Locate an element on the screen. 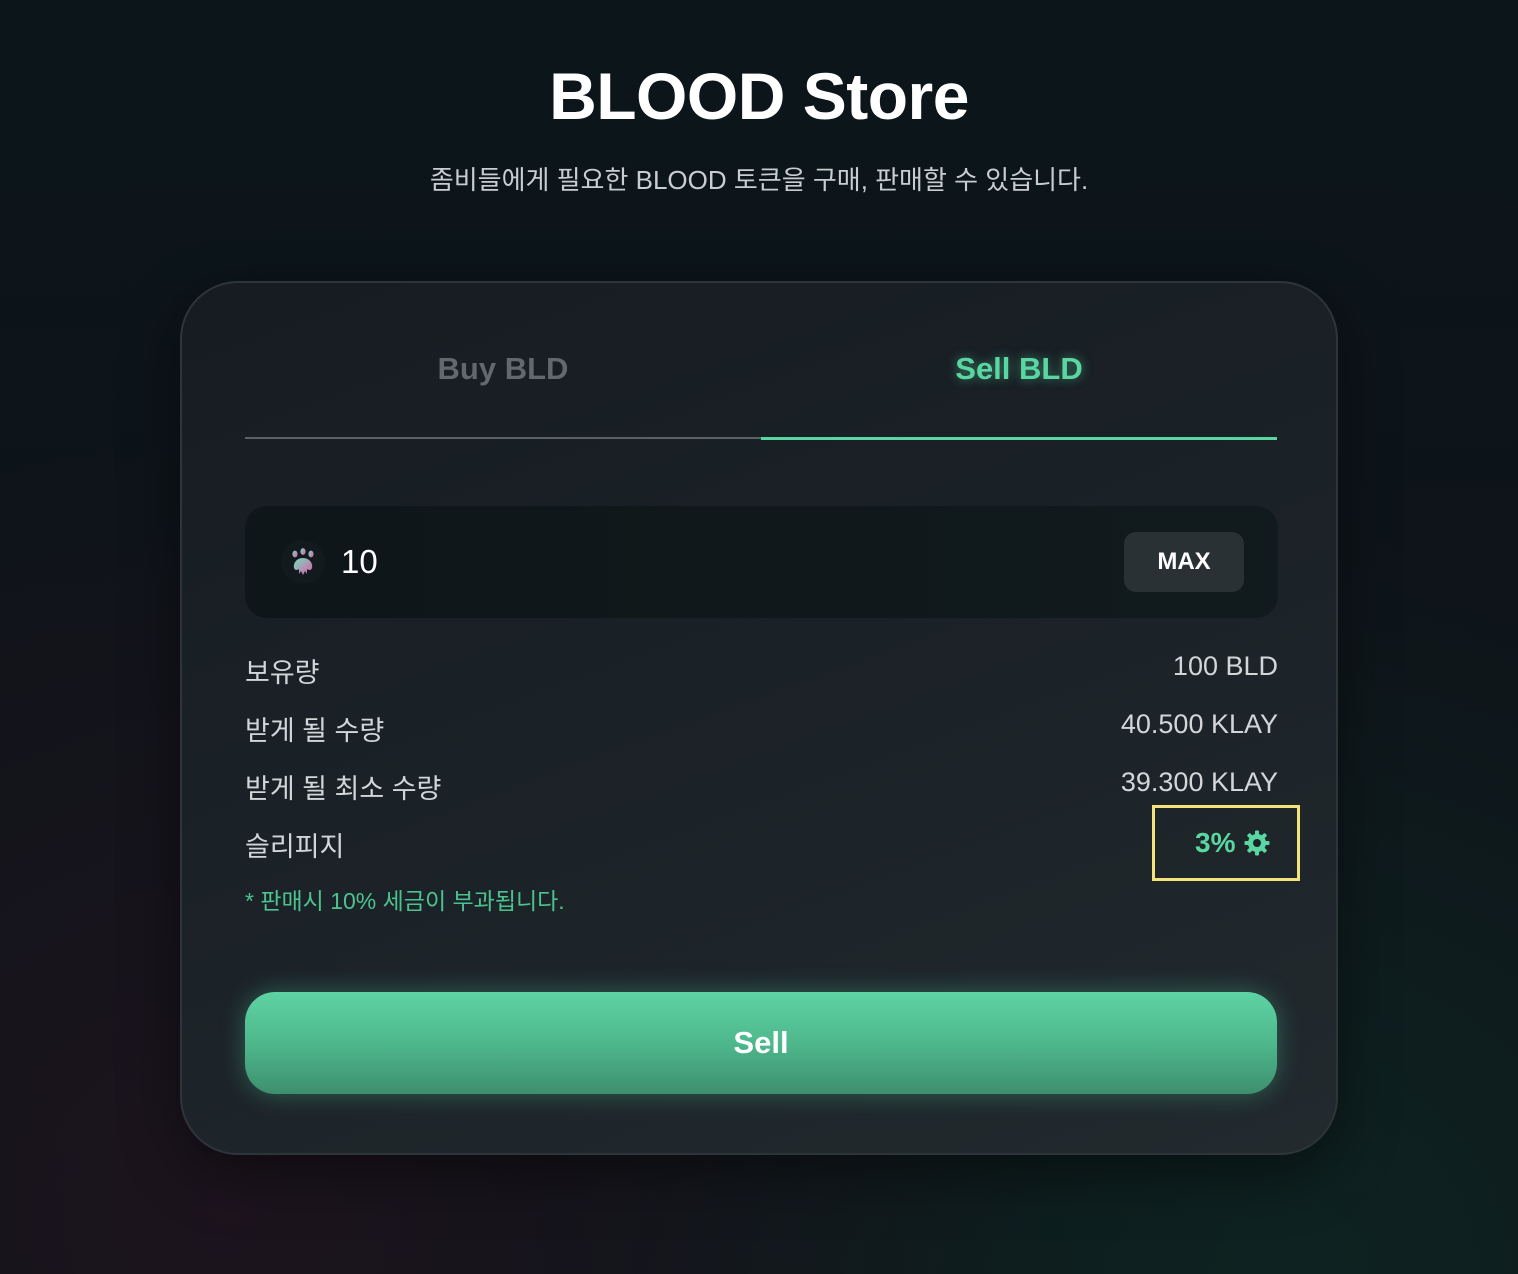 Image resolution: width=1518 pixels, height=1274 pixels. amount-input is located at coordinates (691, 562).